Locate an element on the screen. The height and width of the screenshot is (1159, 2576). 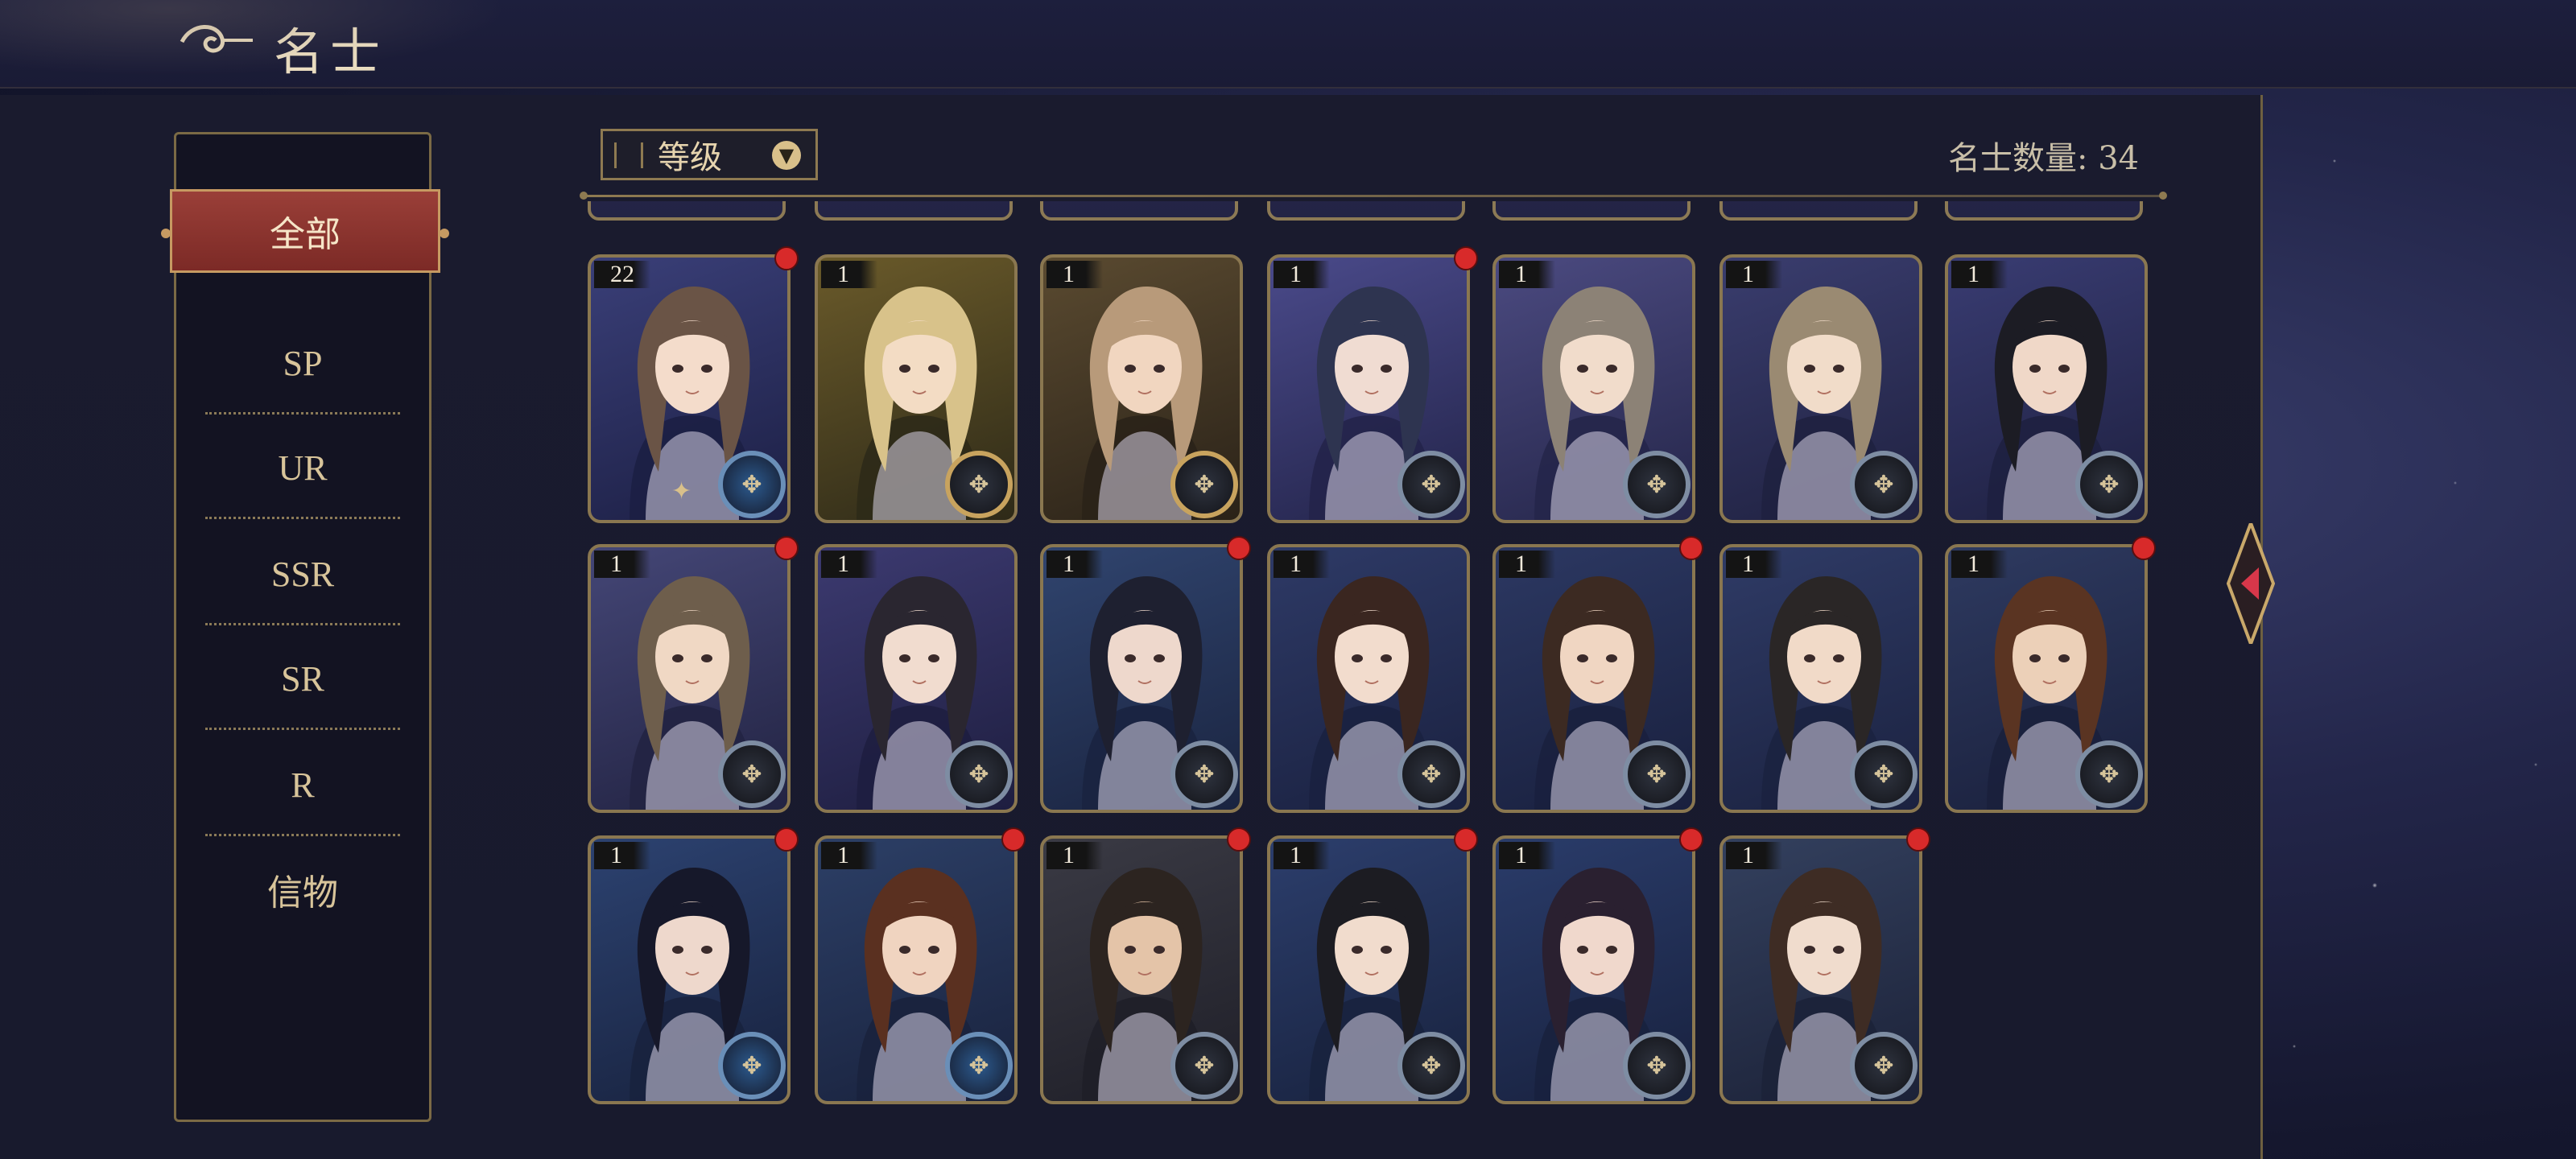
chevron-down-icon: ▼ is located at coordinates (786, 155).